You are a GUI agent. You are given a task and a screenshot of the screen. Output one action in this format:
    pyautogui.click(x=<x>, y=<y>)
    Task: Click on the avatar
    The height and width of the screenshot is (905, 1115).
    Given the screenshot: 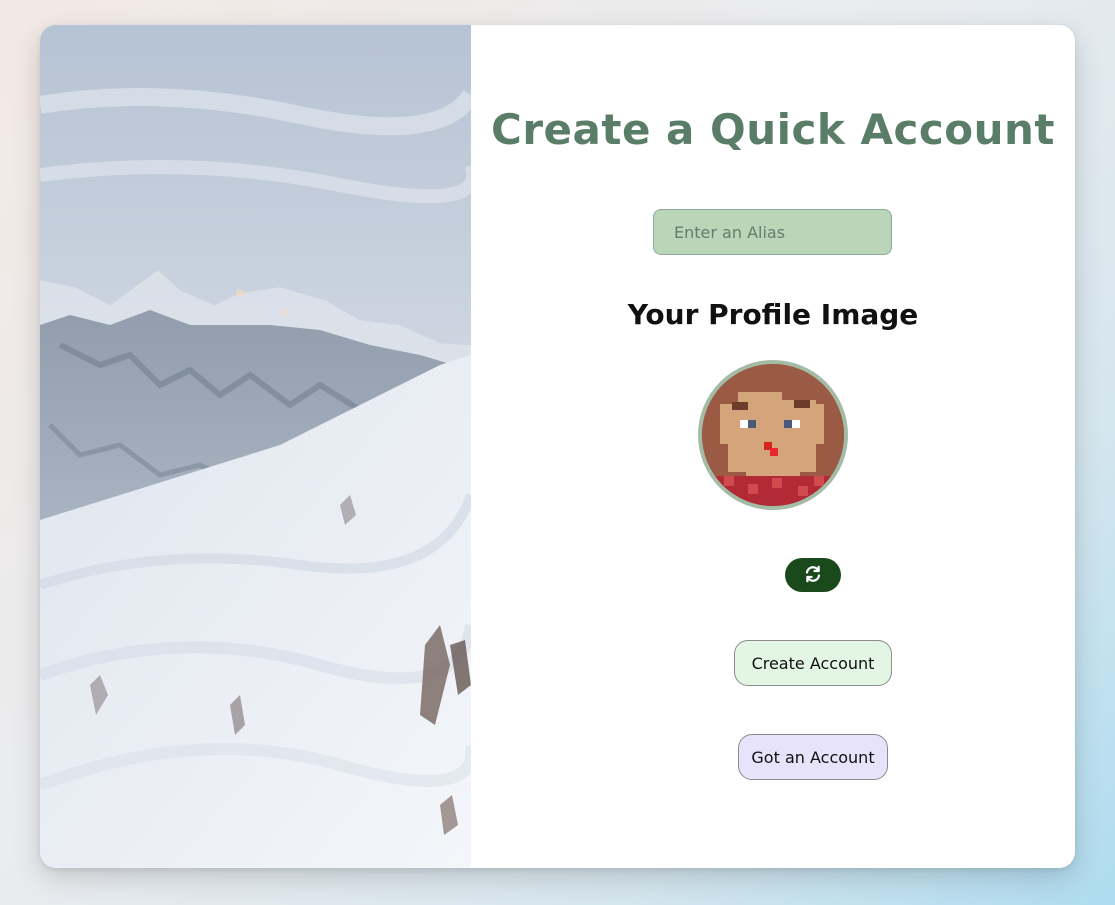 What is the action you would take?
    pyautogui.click(x=773, y=435)
    